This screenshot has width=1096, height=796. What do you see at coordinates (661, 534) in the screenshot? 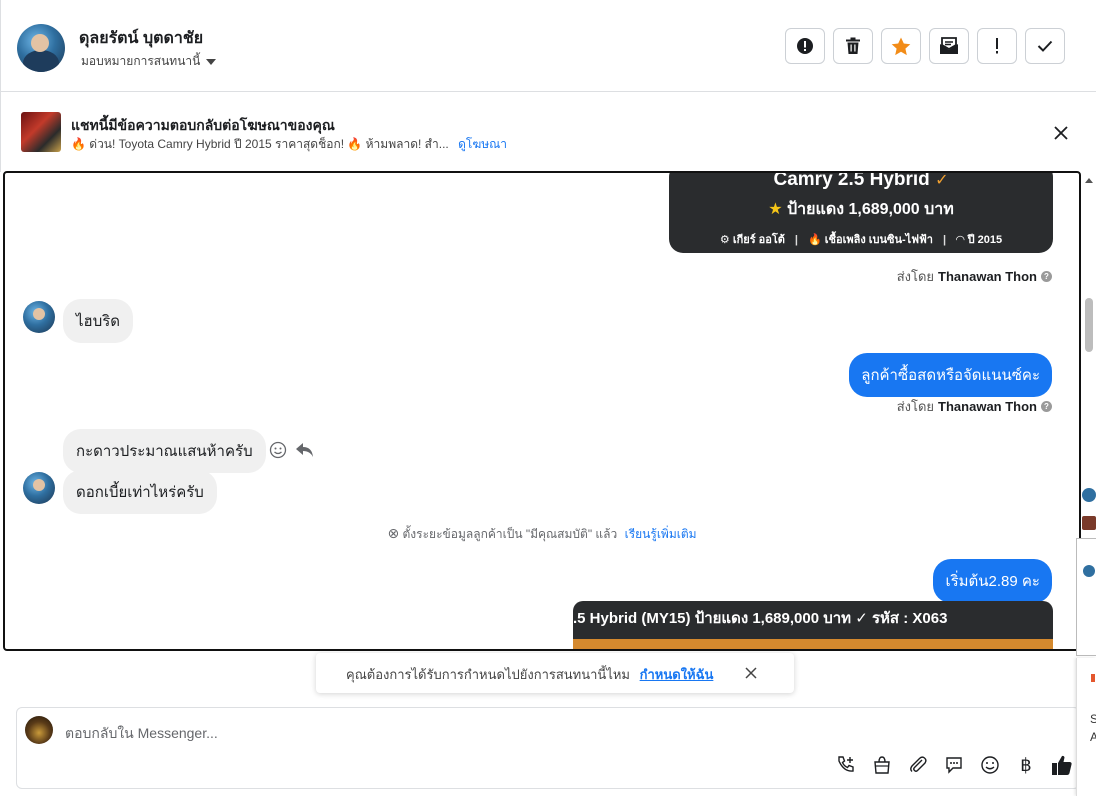
I see `learn-more-link: เรียนรู้เพิ่มเติม` at bounding box center [661, 534].